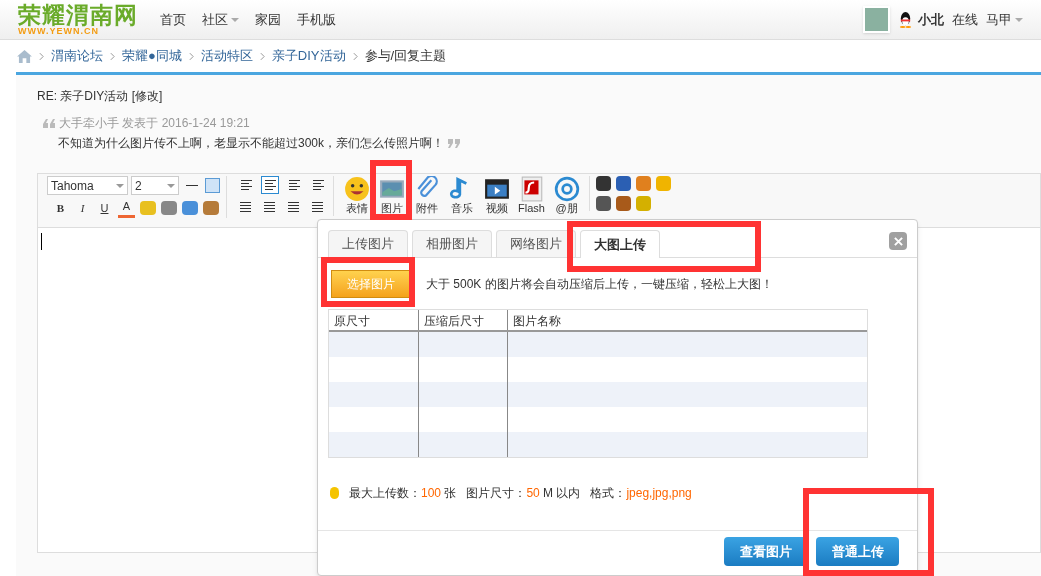 This screenshot has width=1041, height=576. What do you see at coordinates (374, 320) in the screenshot?
I see `column-header: 原尺寸` at bounding box center [374, 320].